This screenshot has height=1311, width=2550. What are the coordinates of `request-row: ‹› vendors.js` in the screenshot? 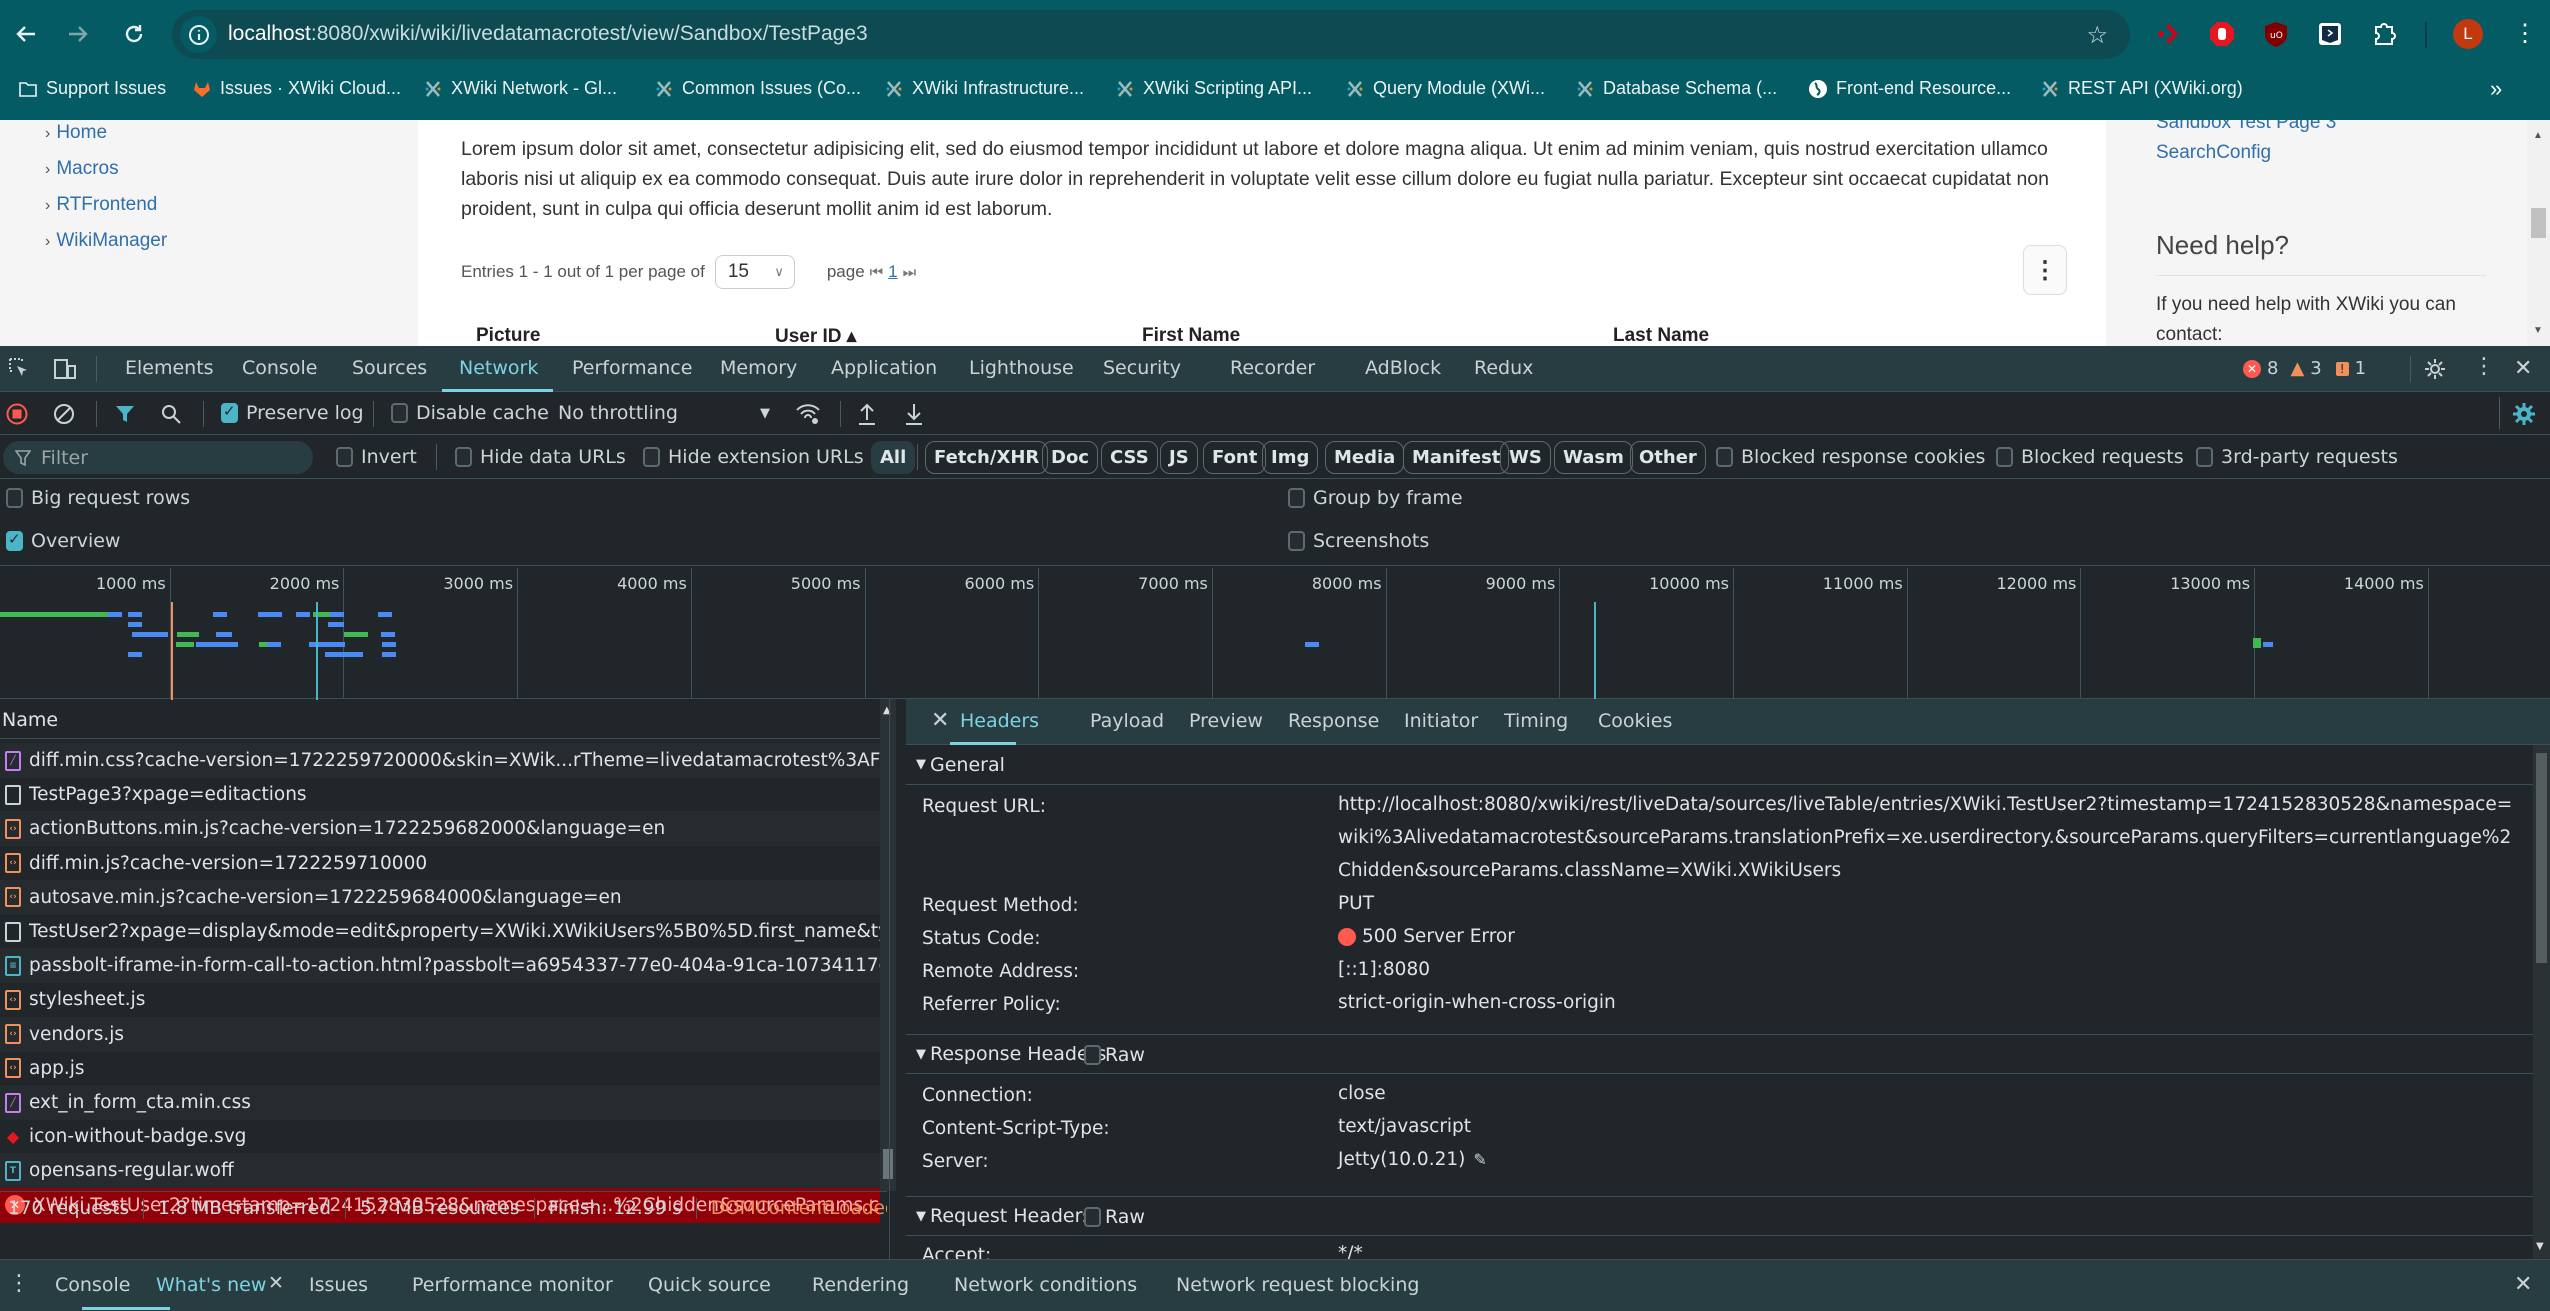 It's located at (440, 1034).